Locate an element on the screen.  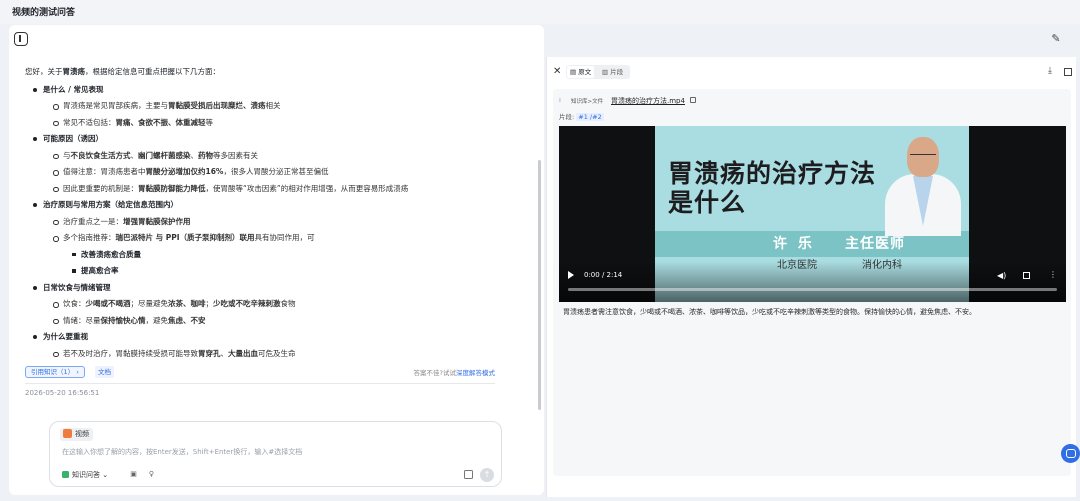
copy-icon is located at coordinates (693, 100).